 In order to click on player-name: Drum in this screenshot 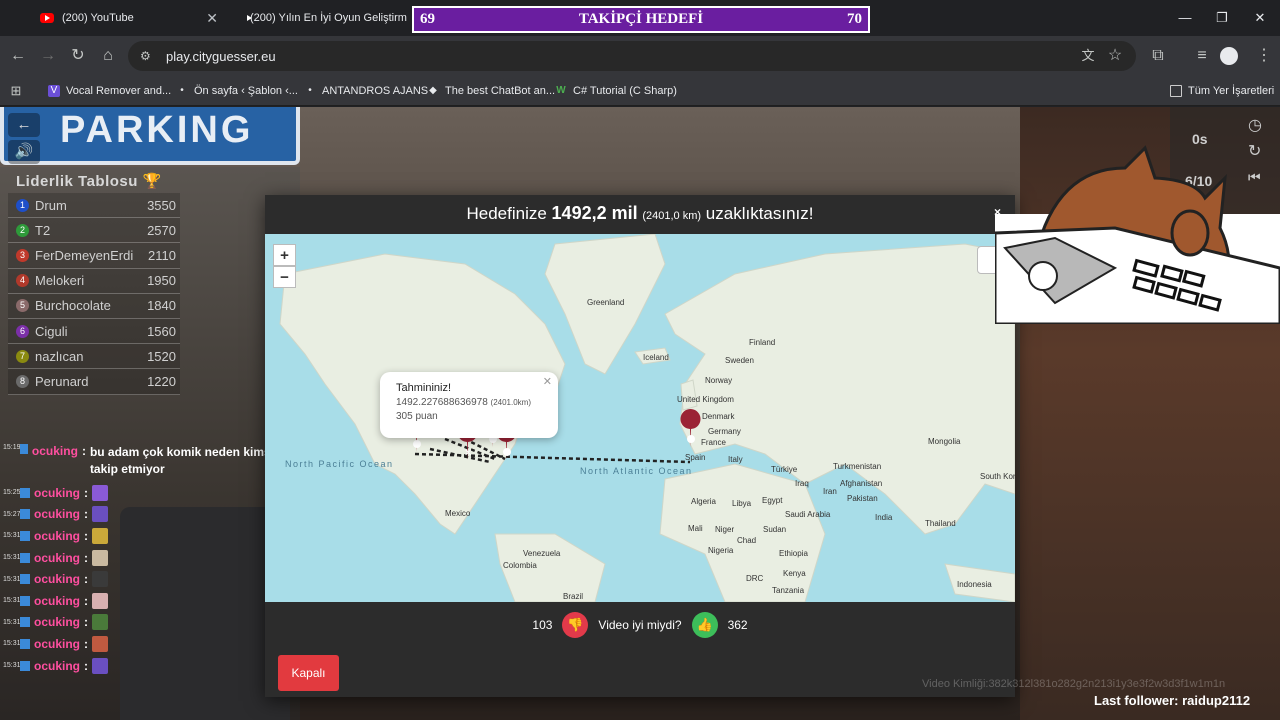, I will do `click(51, 205)`.